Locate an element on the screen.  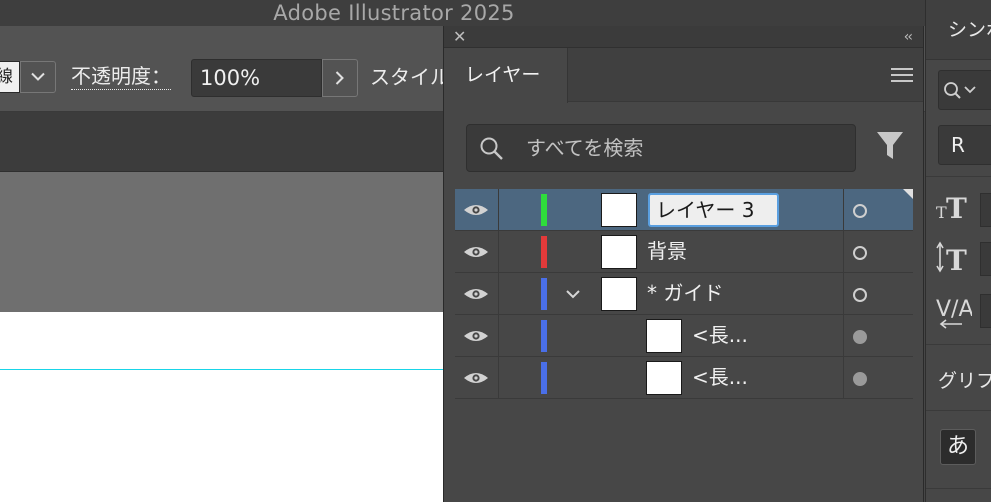
opacity-input: 100% is located at coordinates (256, 78).